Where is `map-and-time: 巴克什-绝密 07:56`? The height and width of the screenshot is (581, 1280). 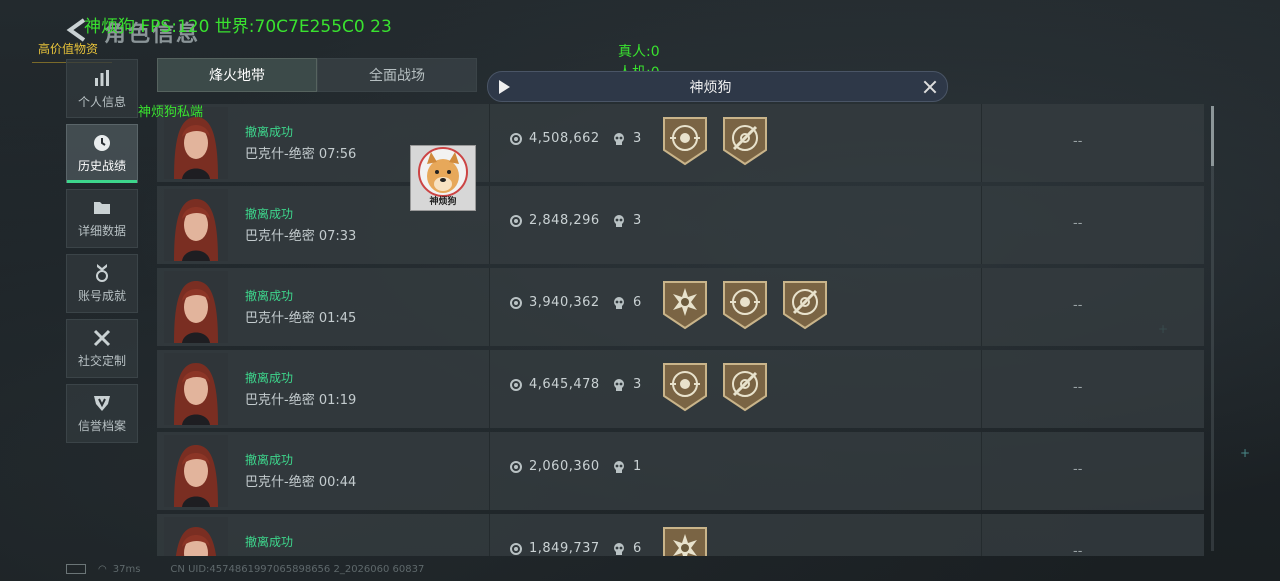 map-and-time: 巴克什-绝密 07:56 is located at coordinates (301, 154).